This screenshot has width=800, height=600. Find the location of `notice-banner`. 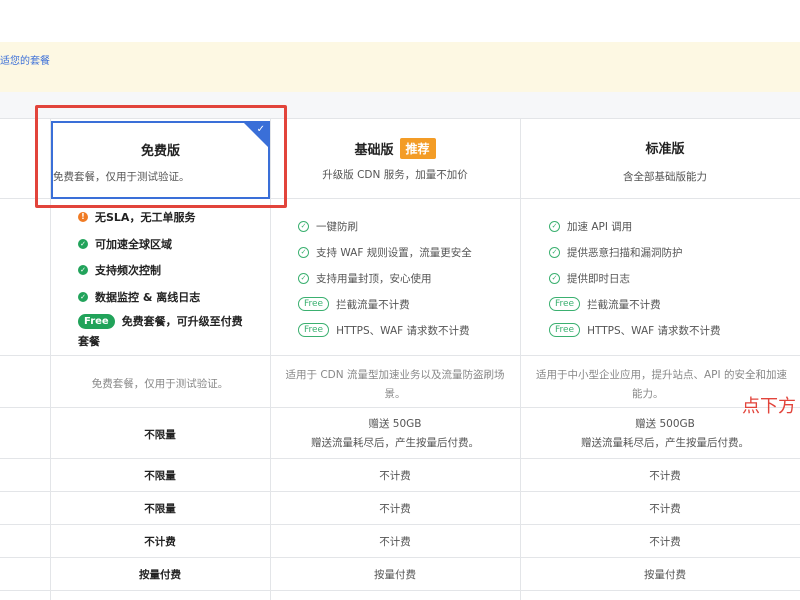

notice-banner is located at coordinates (400, 67).